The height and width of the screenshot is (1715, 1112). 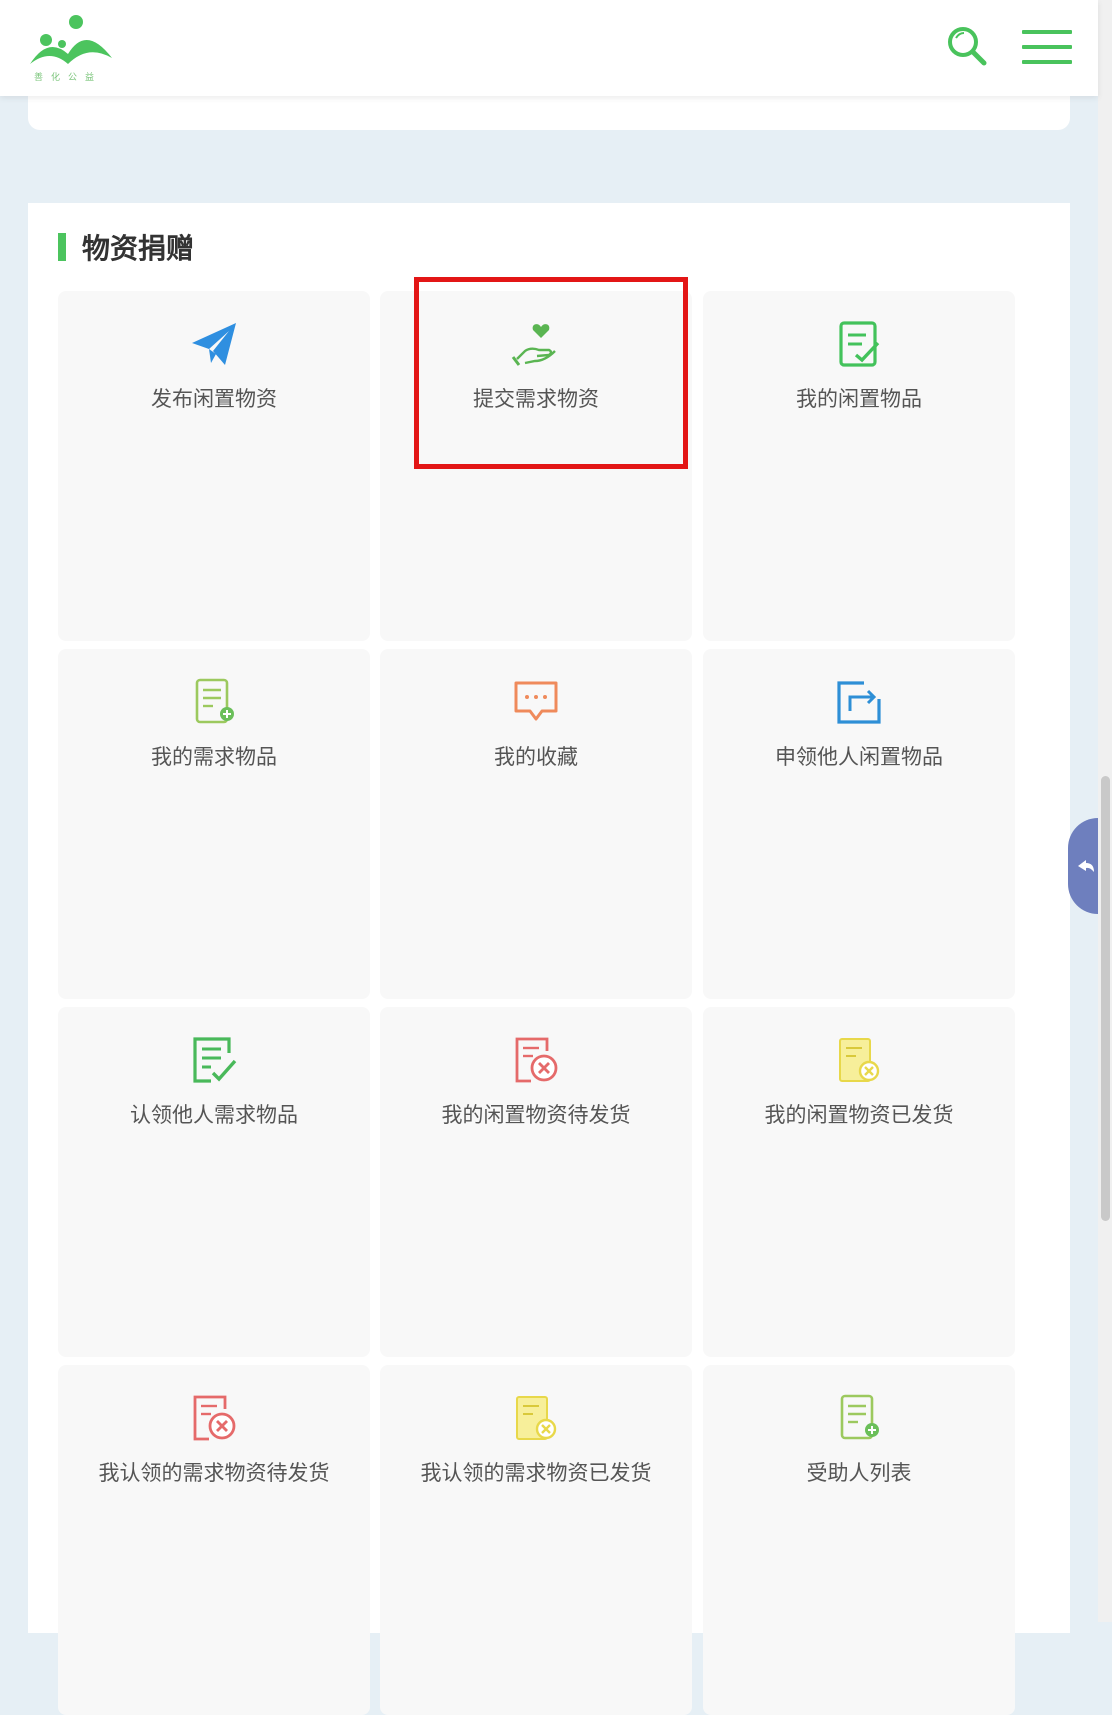 I want to click on card-label: 我认领的需求物资待发货, so click(x=214, y=1473).